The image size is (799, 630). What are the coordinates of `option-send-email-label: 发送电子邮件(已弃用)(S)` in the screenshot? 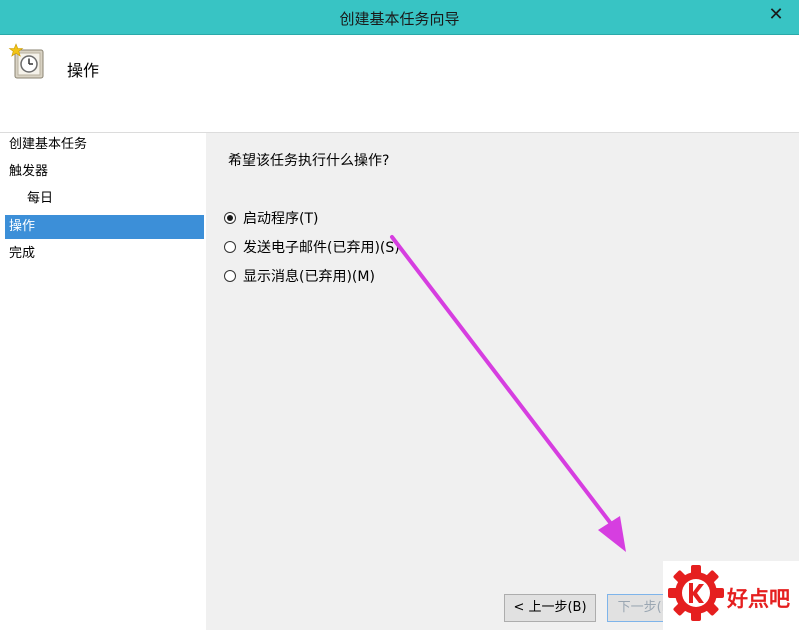 It's located at (321, 248).